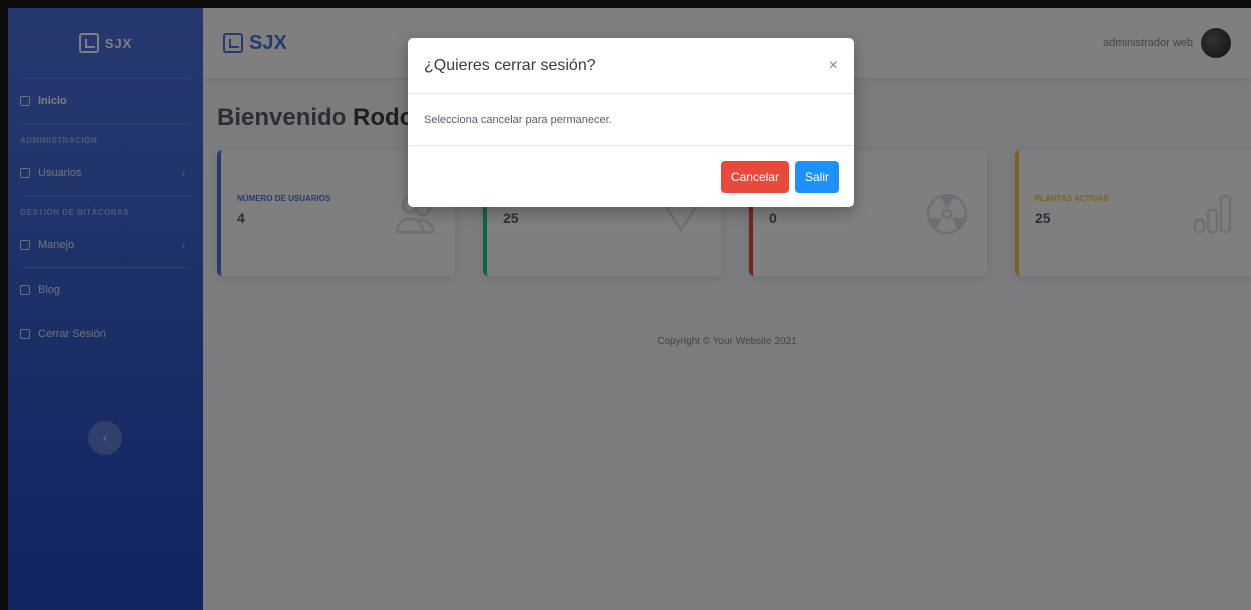 The height and width of the screenshot is (610, 1251). What do you see at coordinates (631, 66) in the screenshot?
I see `modal-header: ¿Quieres cerrar sesión? ×` at bounding box center [631, 66].